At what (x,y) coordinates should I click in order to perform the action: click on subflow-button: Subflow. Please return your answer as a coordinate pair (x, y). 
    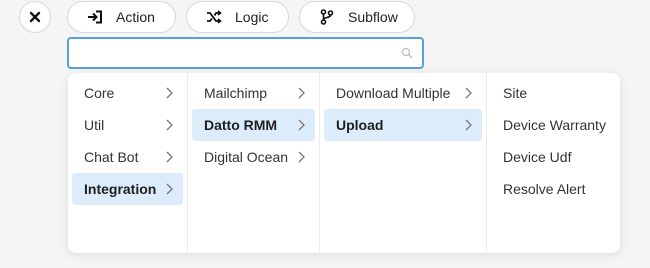
    Looking at the image, I should click on (357, 17).